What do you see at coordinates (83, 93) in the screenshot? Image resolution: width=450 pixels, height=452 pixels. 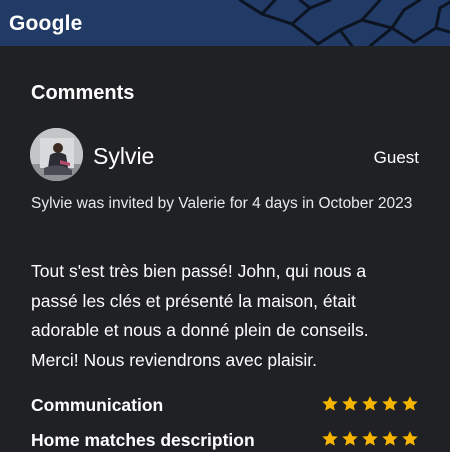 I see `comments-title: Comments` at bounding box center [83, 93].